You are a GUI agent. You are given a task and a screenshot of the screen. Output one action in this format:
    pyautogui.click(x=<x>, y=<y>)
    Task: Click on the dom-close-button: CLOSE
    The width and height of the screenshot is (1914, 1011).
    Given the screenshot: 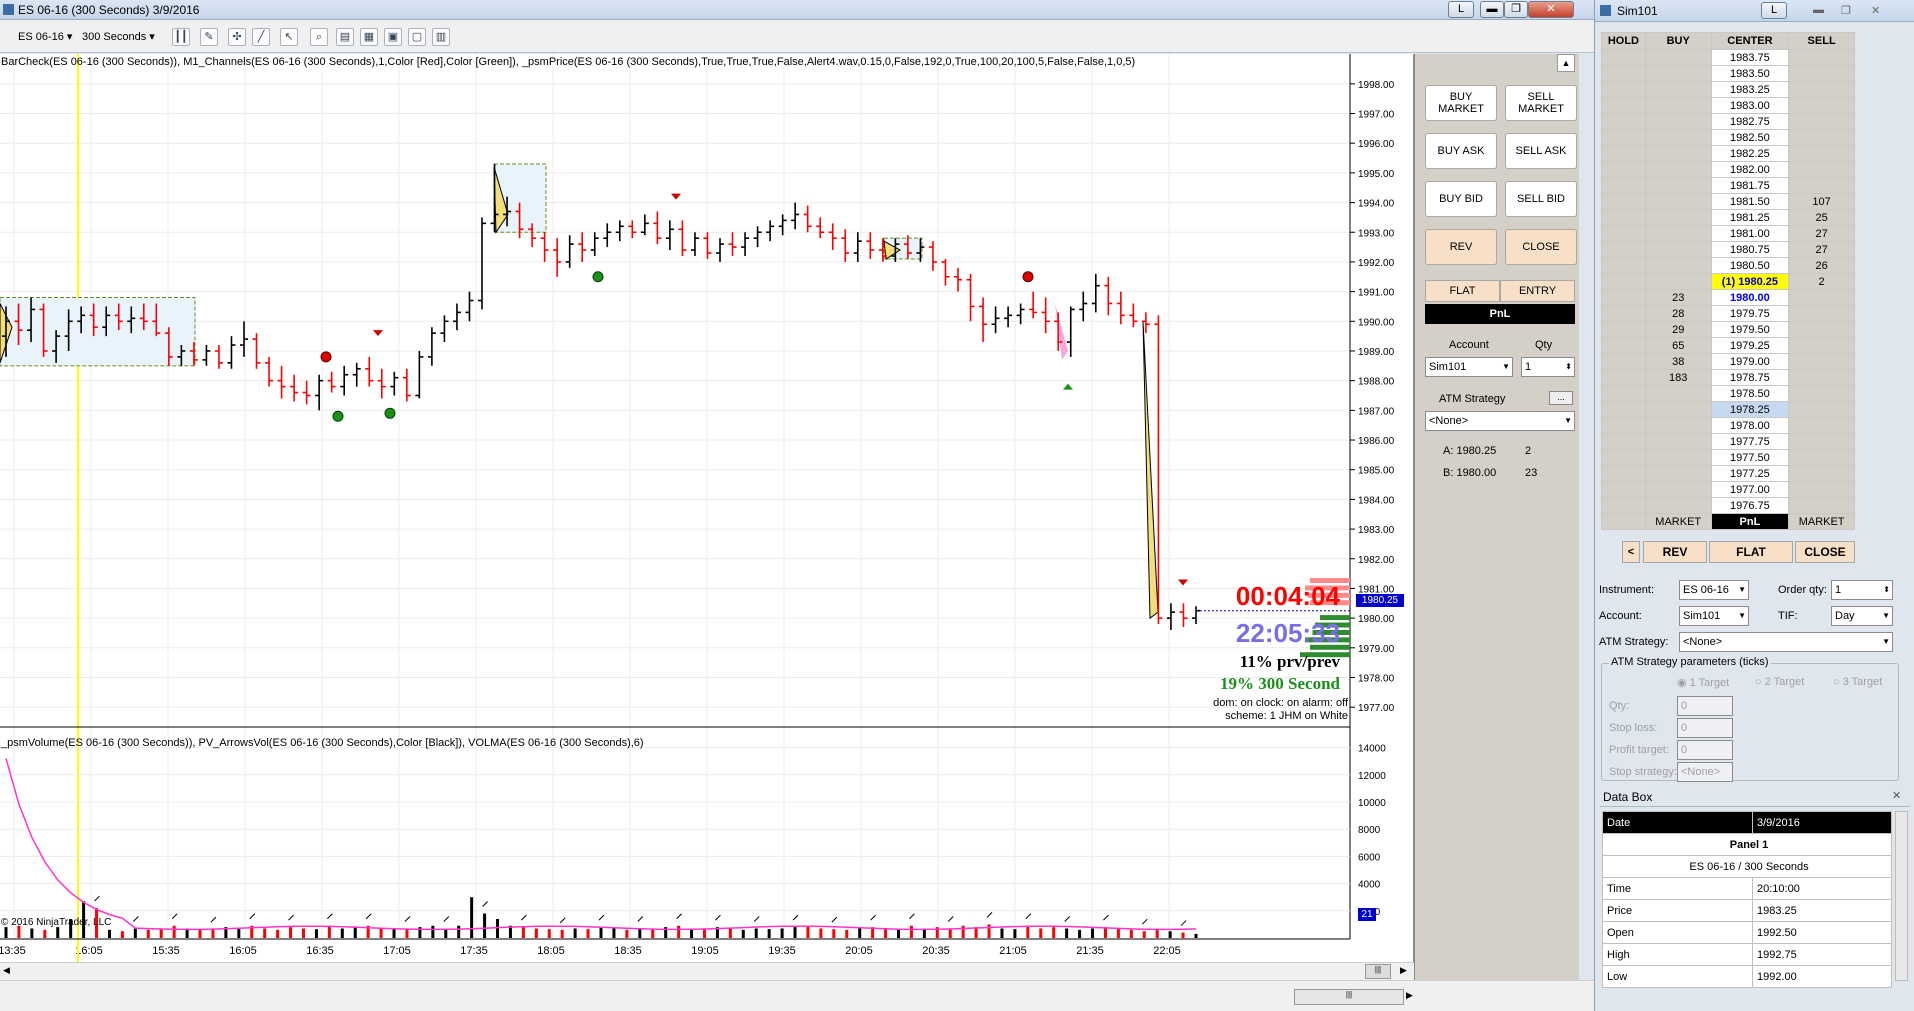 What is the action you would take?
    pyautogui.click(x=1825, y=552)
    